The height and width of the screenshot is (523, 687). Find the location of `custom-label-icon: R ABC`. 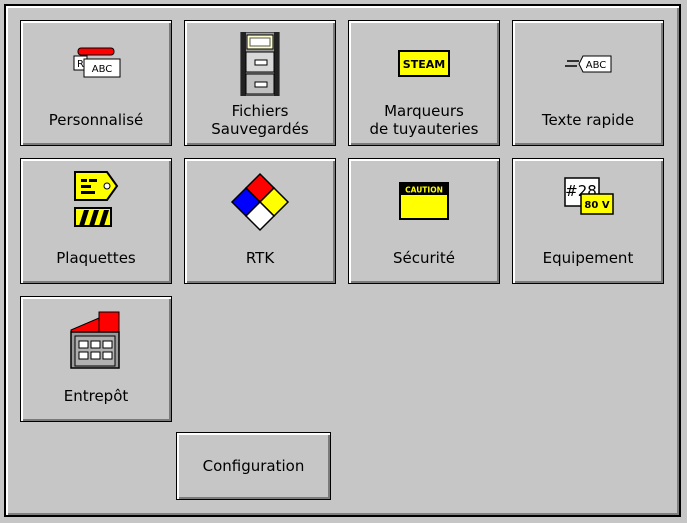

custom-label-icon: R ABC is located at coordinates (97, 62).